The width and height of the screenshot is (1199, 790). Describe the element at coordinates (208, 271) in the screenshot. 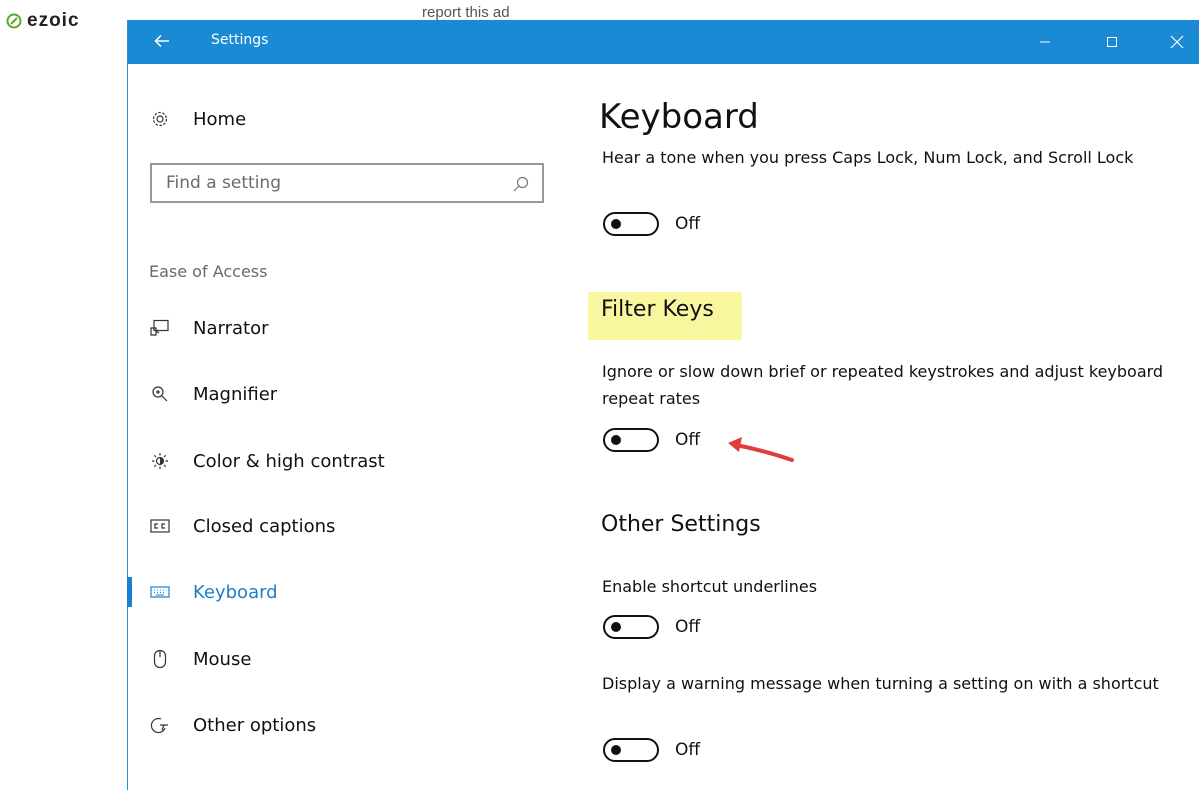

I see `sidebar-section-label: Ease of Access` at that location.